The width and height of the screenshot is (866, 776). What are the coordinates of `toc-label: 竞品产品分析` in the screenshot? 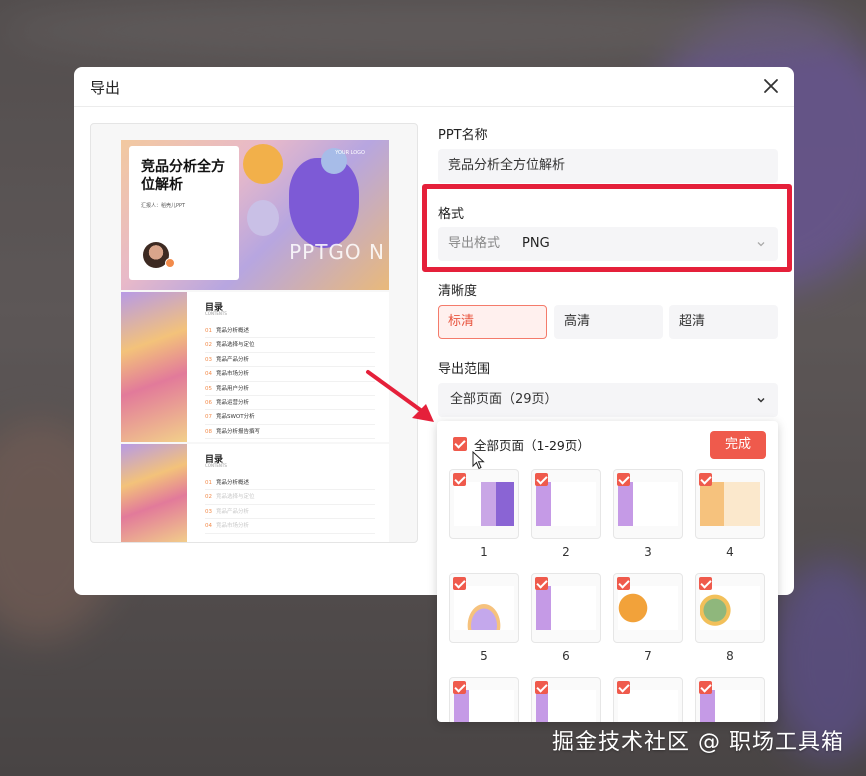 It's located at (233, 359).